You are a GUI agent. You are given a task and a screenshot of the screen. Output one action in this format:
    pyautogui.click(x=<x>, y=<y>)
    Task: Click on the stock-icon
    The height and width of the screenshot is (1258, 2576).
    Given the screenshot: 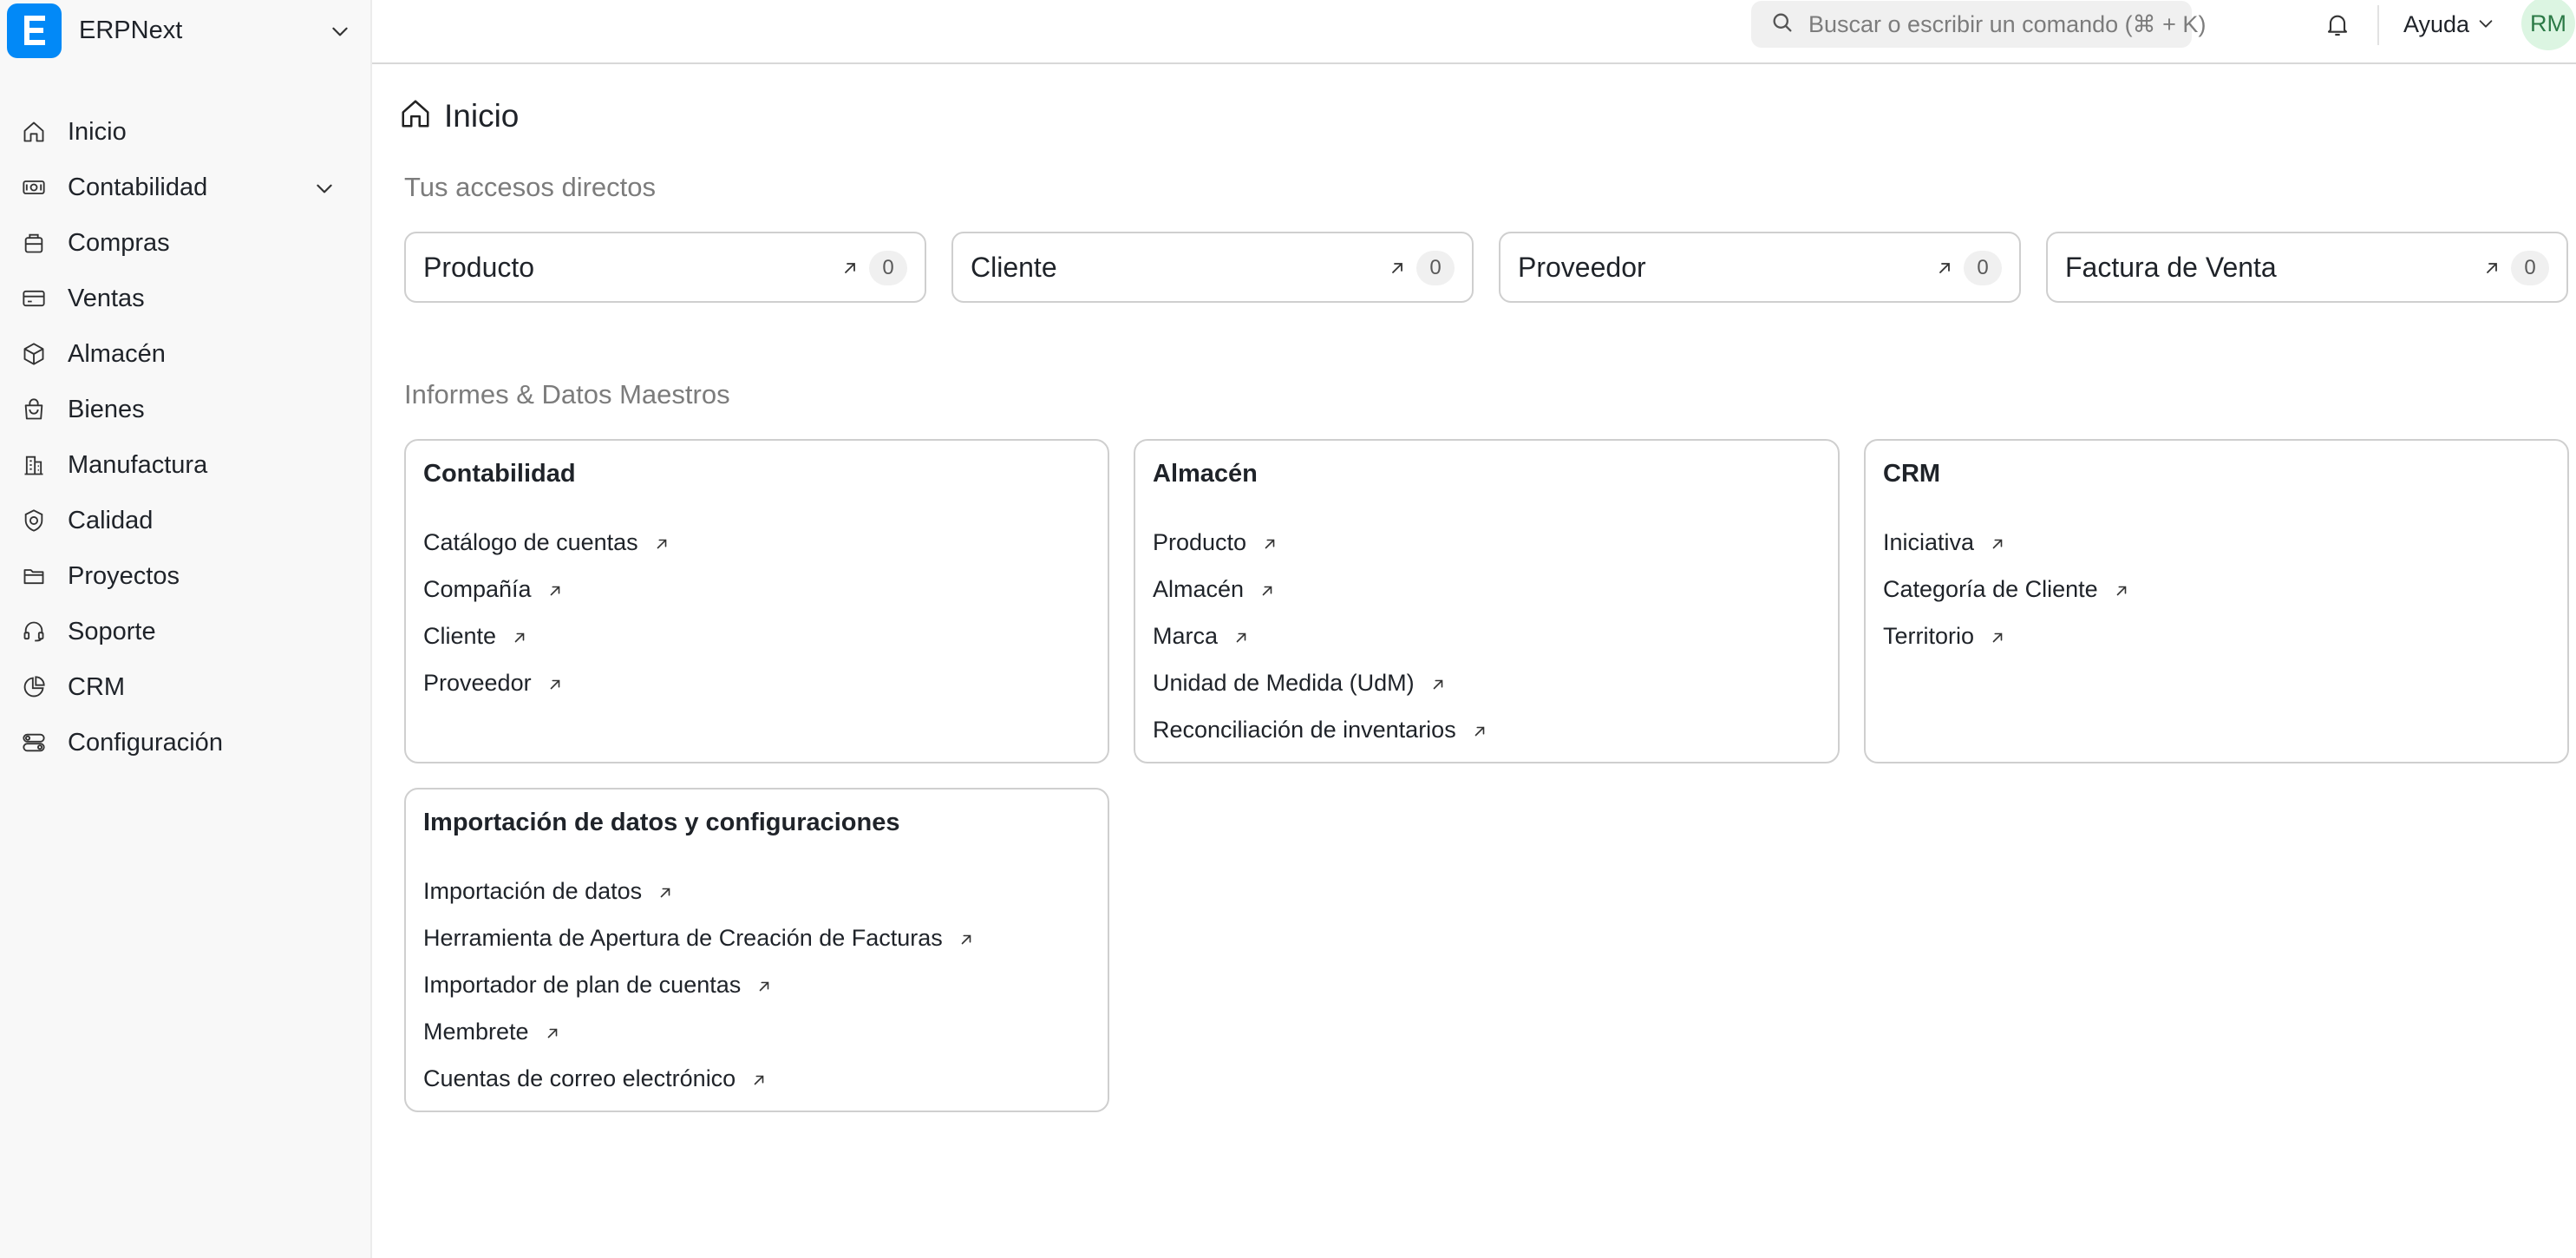 What is the action you would take?
    pyautogui.click(x=34, y=354)
    